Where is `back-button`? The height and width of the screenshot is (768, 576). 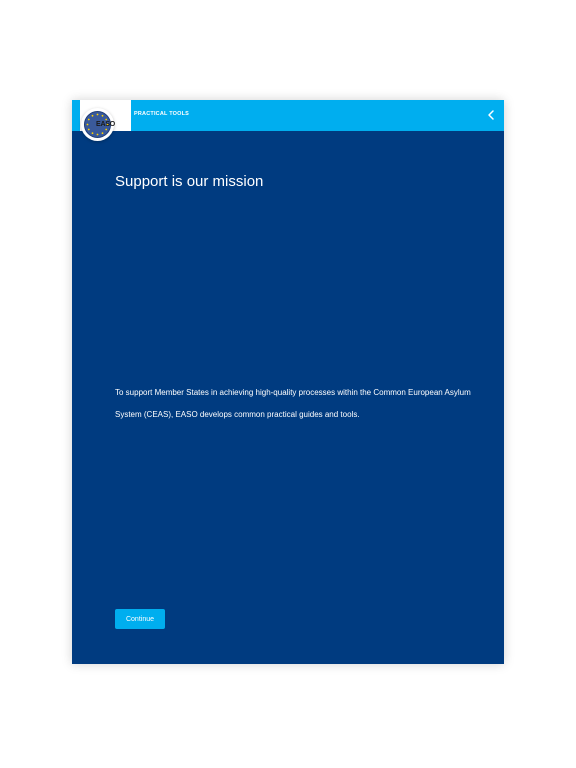 back-button is located at coordinates (491, 115).